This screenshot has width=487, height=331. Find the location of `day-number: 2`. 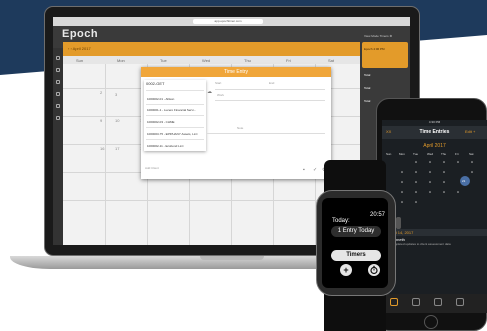

day-number: 2 is located at coordinates (101, 92).